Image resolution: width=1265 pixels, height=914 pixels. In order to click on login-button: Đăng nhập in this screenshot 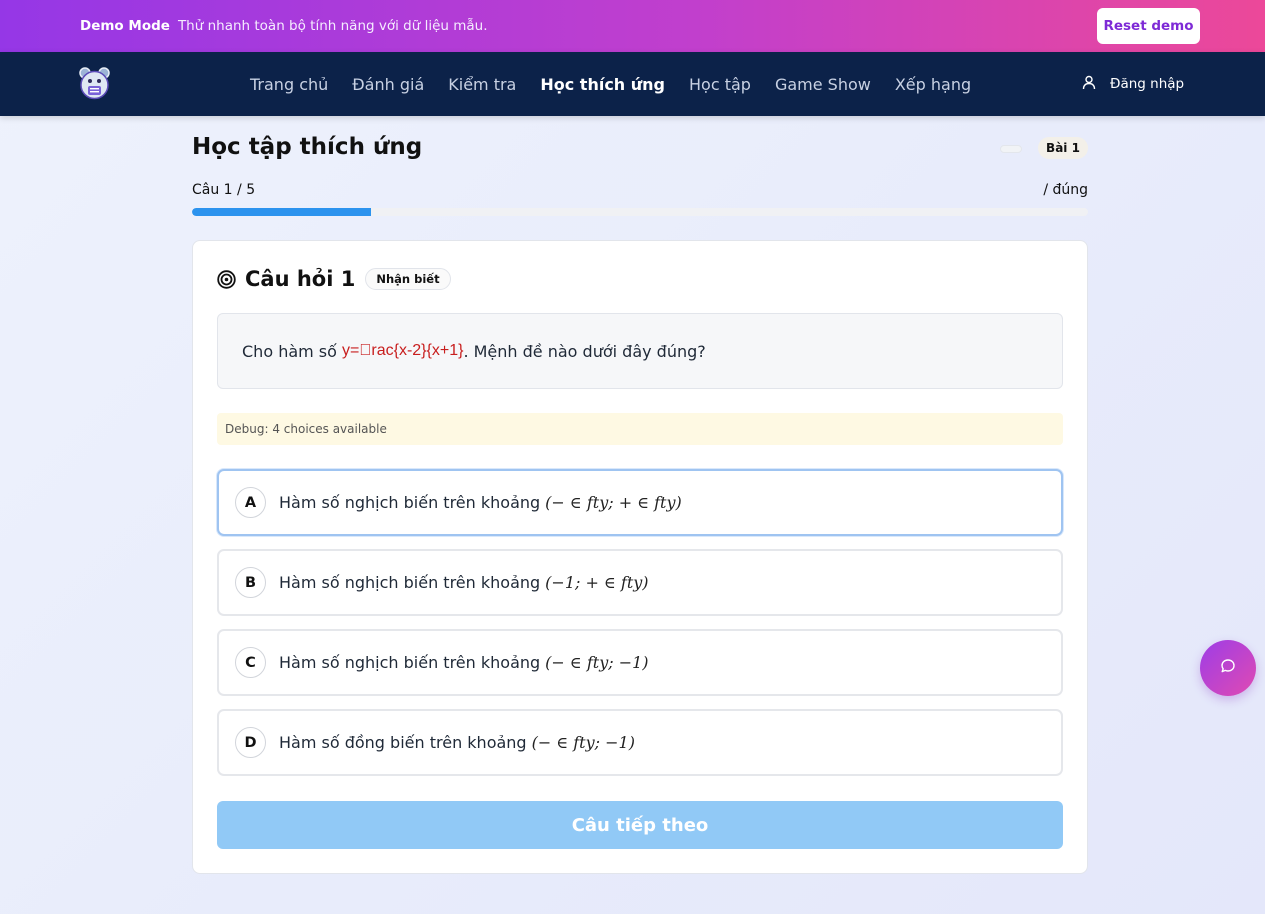, I will do `click(1133, 84)`.